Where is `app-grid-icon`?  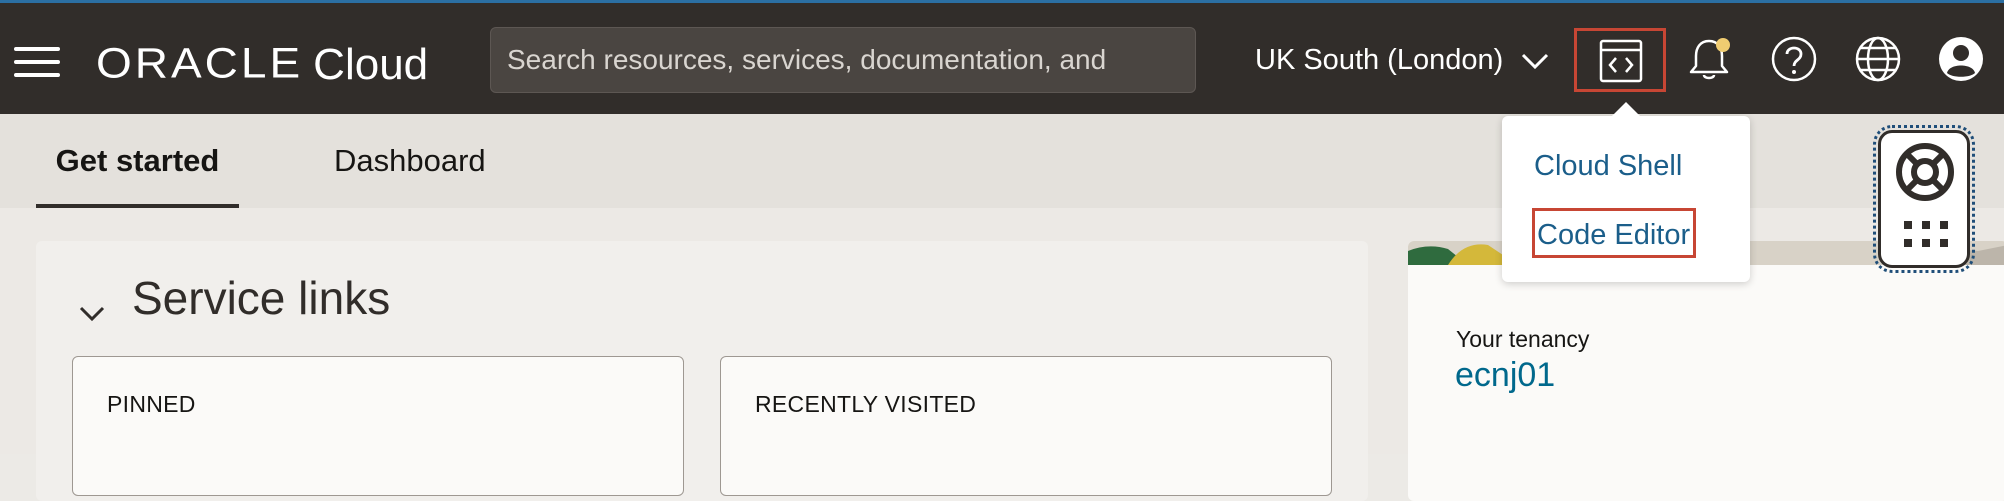
app-grid-icon is located at coordinates (1926, 234).